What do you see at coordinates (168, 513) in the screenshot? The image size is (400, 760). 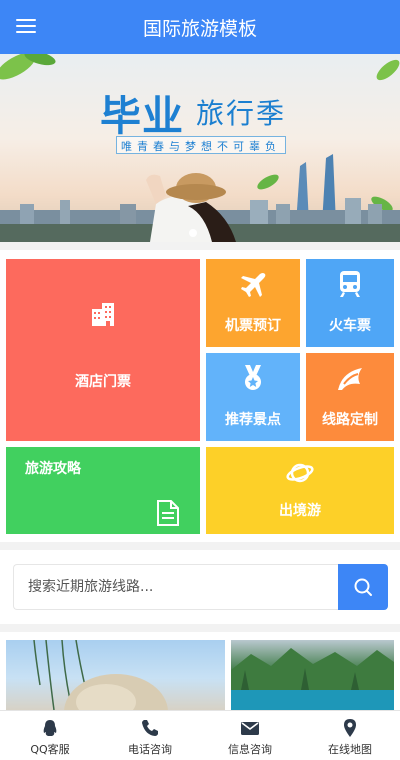 I see `document-icon` at bounding box center [168, 513].